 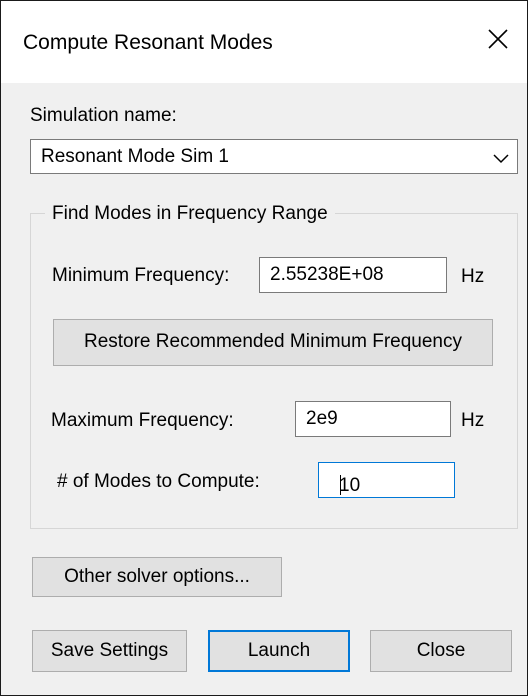 I want to click on min-frequency-input: 2.55238E+08, so click(x=353, y=275).